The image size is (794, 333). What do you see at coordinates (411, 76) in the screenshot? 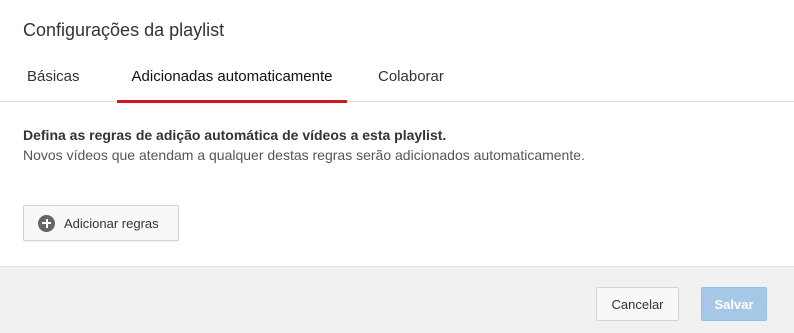
I see `tab-label: Colaborar` at bounding box center [411, 76].